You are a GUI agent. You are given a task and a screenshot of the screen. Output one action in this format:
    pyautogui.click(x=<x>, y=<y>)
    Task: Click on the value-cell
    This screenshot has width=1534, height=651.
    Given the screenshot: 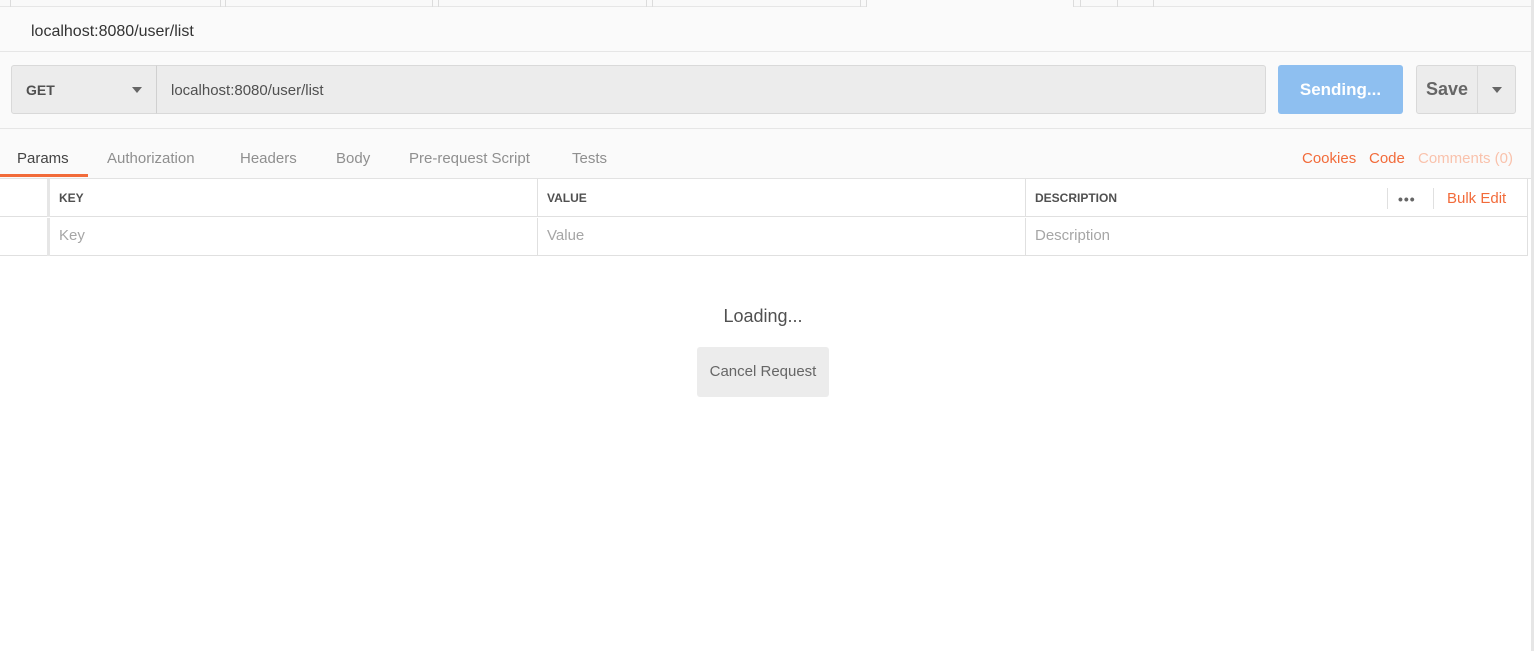 What is the action you would take?
    pyautogui.click(x=782, y=237)
    